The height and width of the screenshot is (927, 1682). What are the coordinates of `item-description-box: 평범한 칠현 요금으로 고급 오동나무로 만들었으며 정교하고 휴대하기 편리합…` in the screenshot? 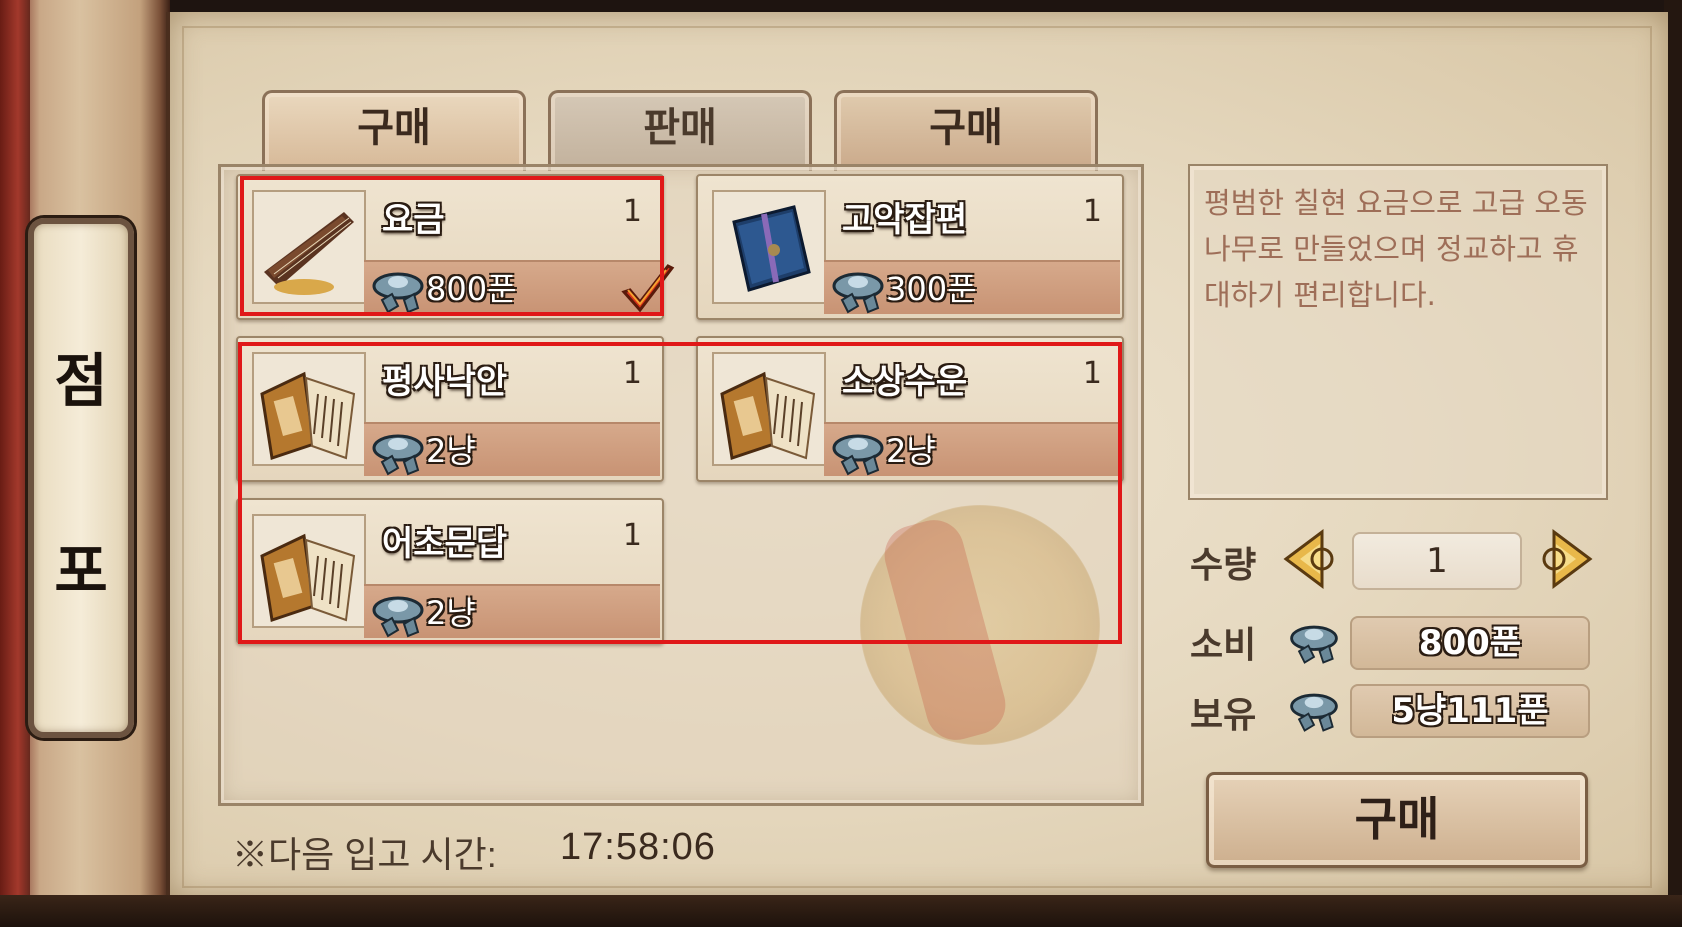 It's located at (1398, 332).